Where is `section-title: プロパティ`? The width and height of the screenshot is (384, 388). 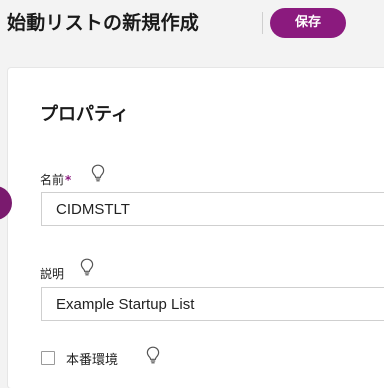
section-title: プロパティ is located at coordinates (84, 114).